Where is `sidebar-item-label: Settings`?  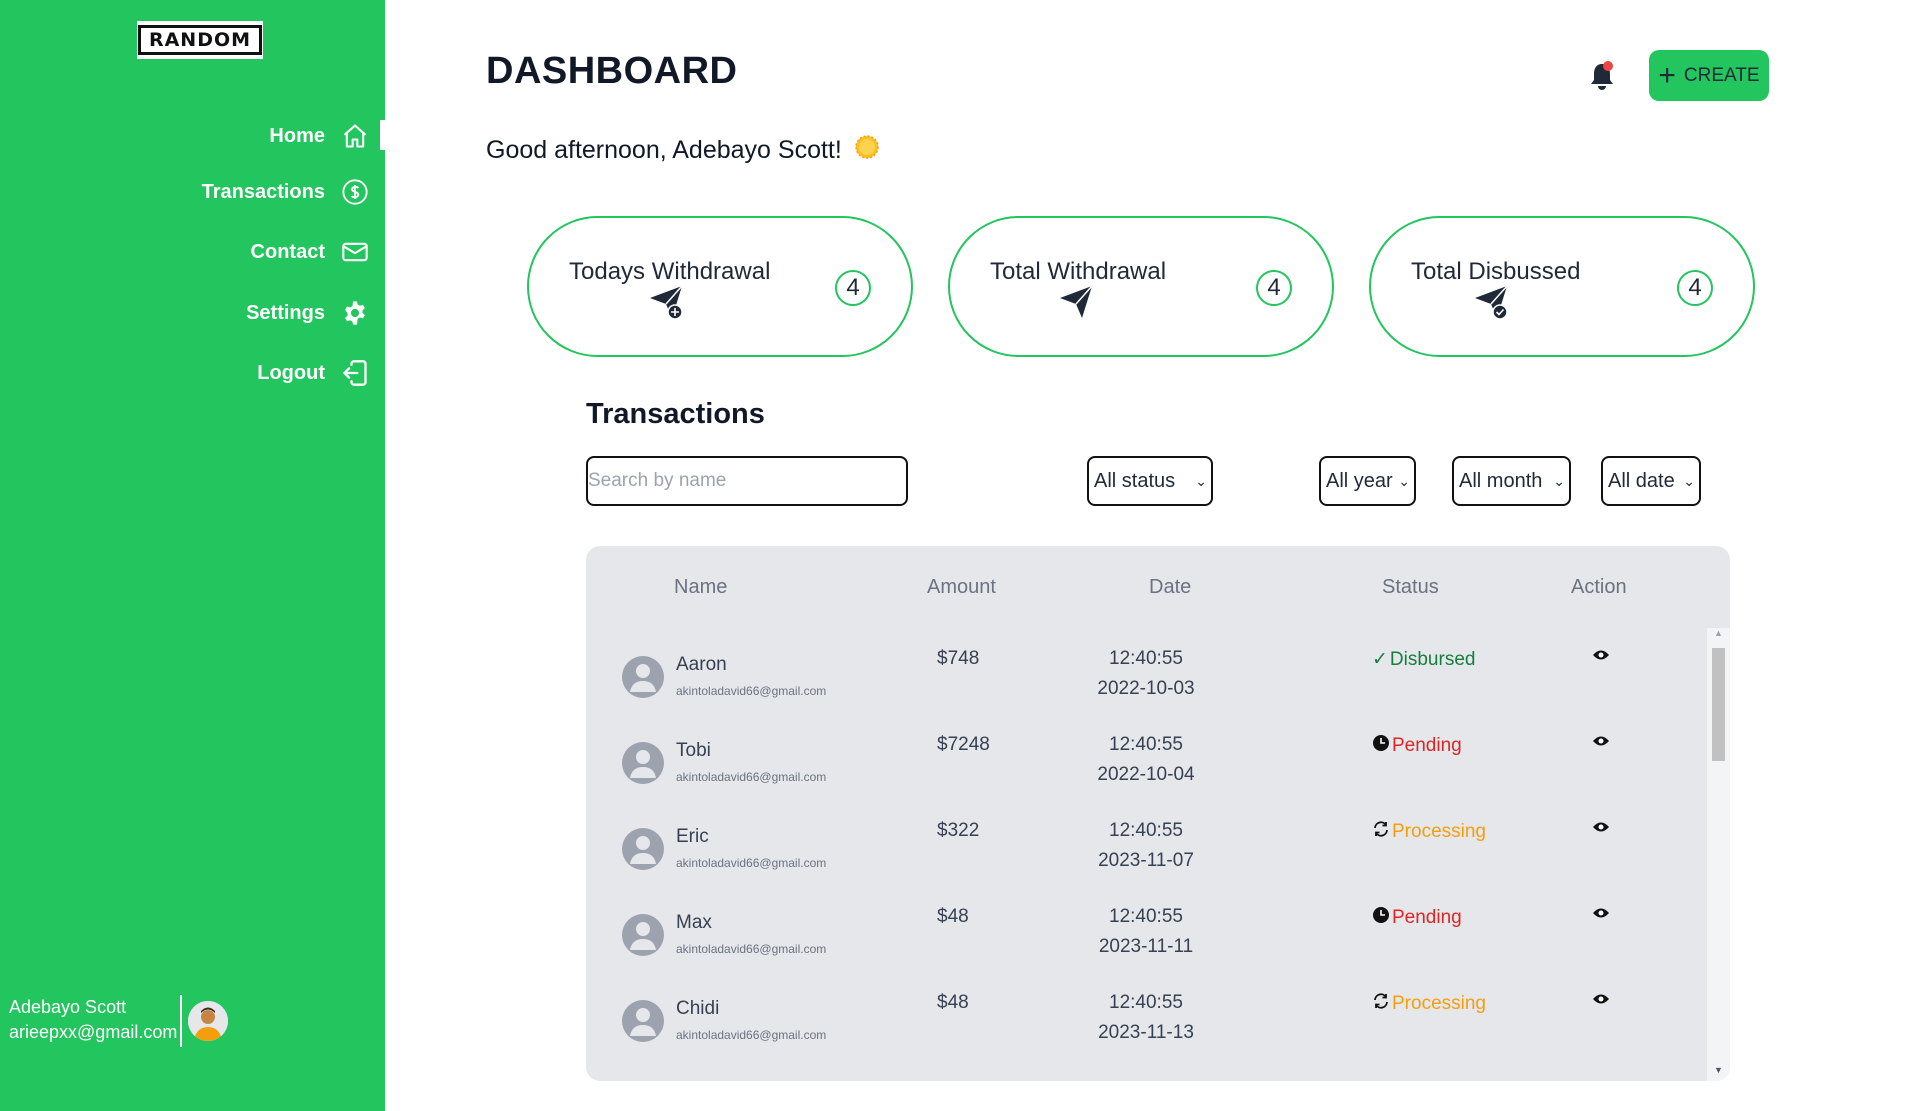
sidebar-item-label: Settings is located at coordinates (285, 312).